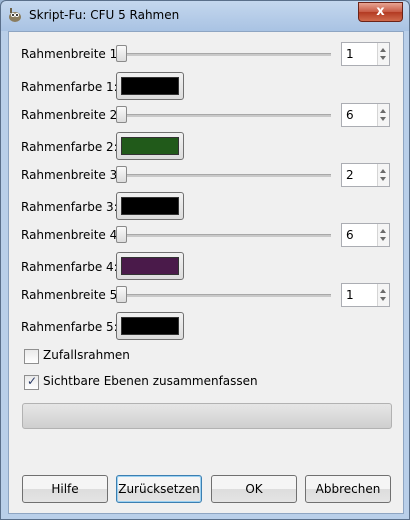 This screenshot has width=410, height=520. Describe the element at coordinates (350, 295) in the screenshot. I see `rahmenbreite-5-value: 1` at that location.